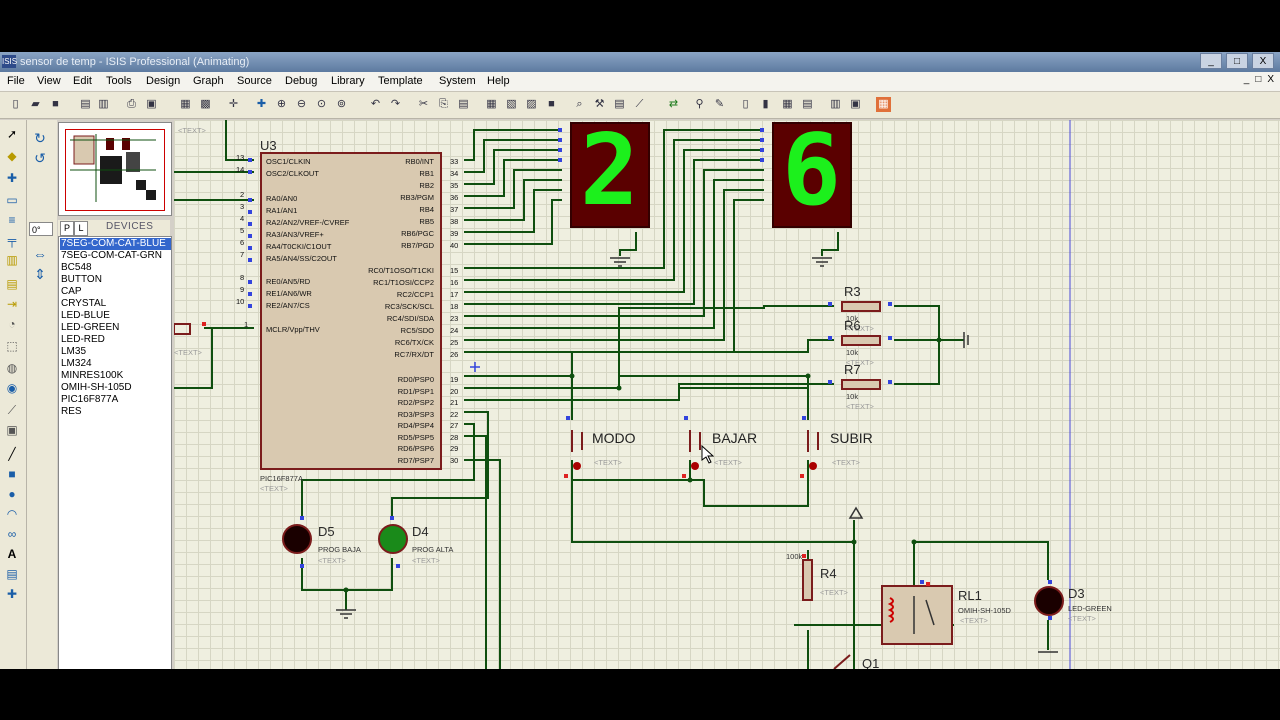 Image resolution: width=1280 pixels, height=720 pixels. I want to click on menu-edit: Edit, so click(82, 81).